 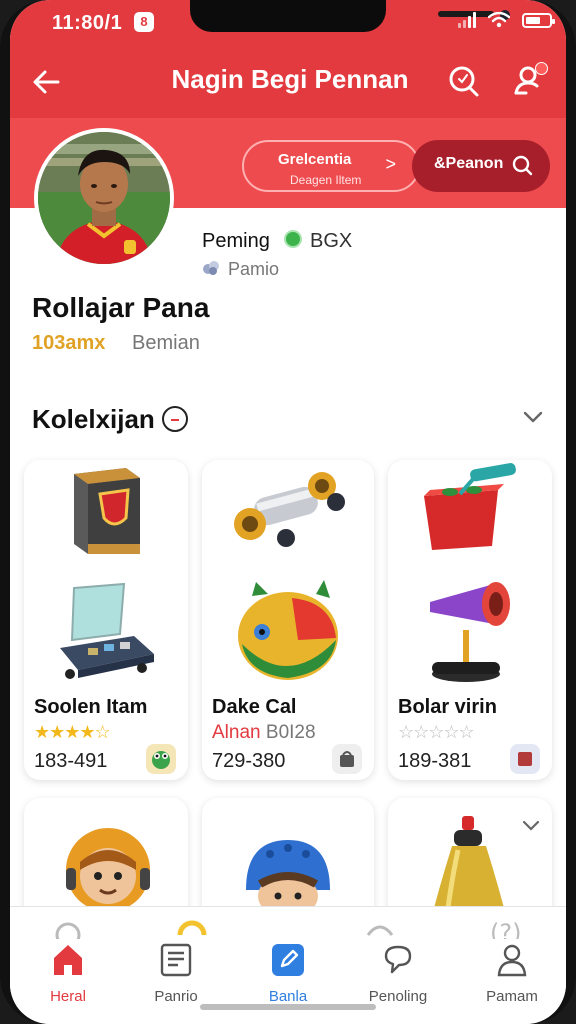 What do you see at coordinates (69, 343) in the screenshot?
I see `profile-stat-value: 103amx` at bounding box center [69, 343].